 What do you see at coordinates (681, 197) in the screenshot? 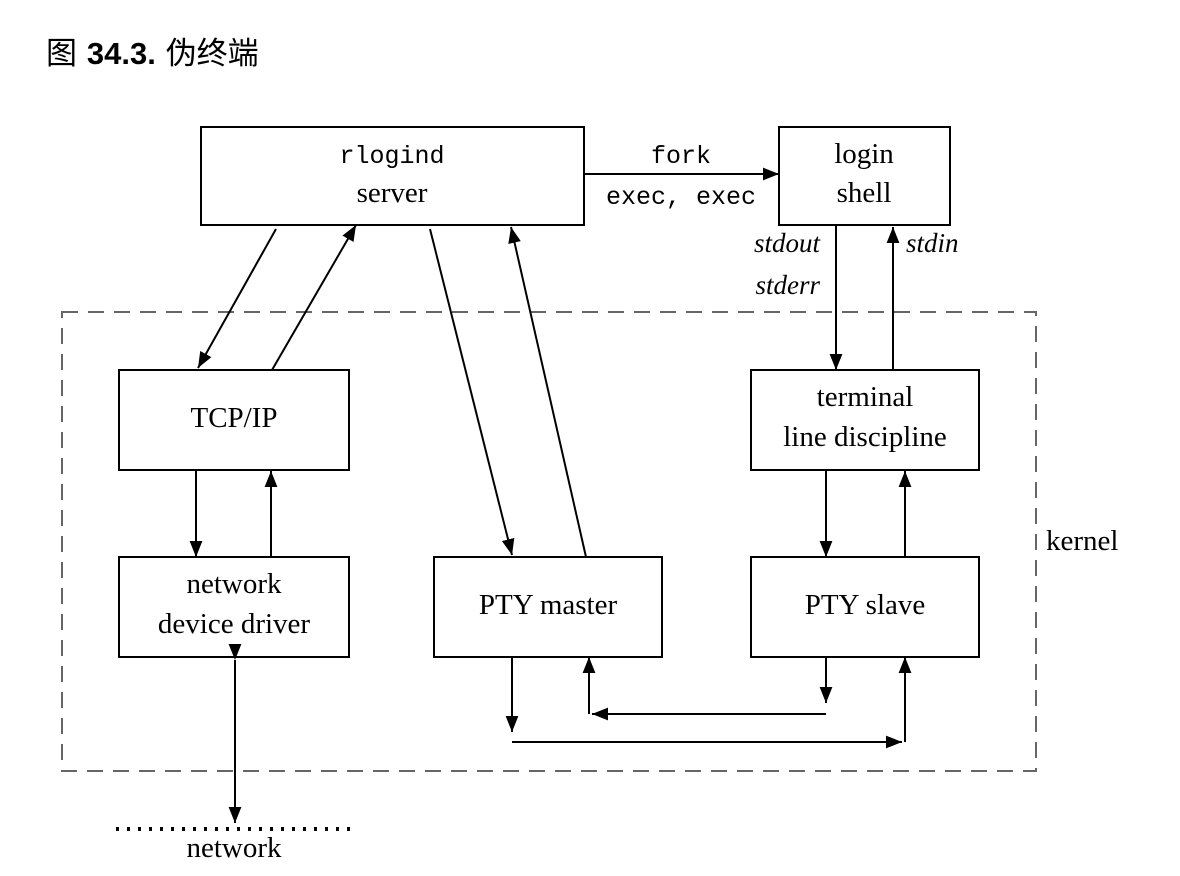
I see `exec-label: exec, exec` at bounding box center [681, 197].